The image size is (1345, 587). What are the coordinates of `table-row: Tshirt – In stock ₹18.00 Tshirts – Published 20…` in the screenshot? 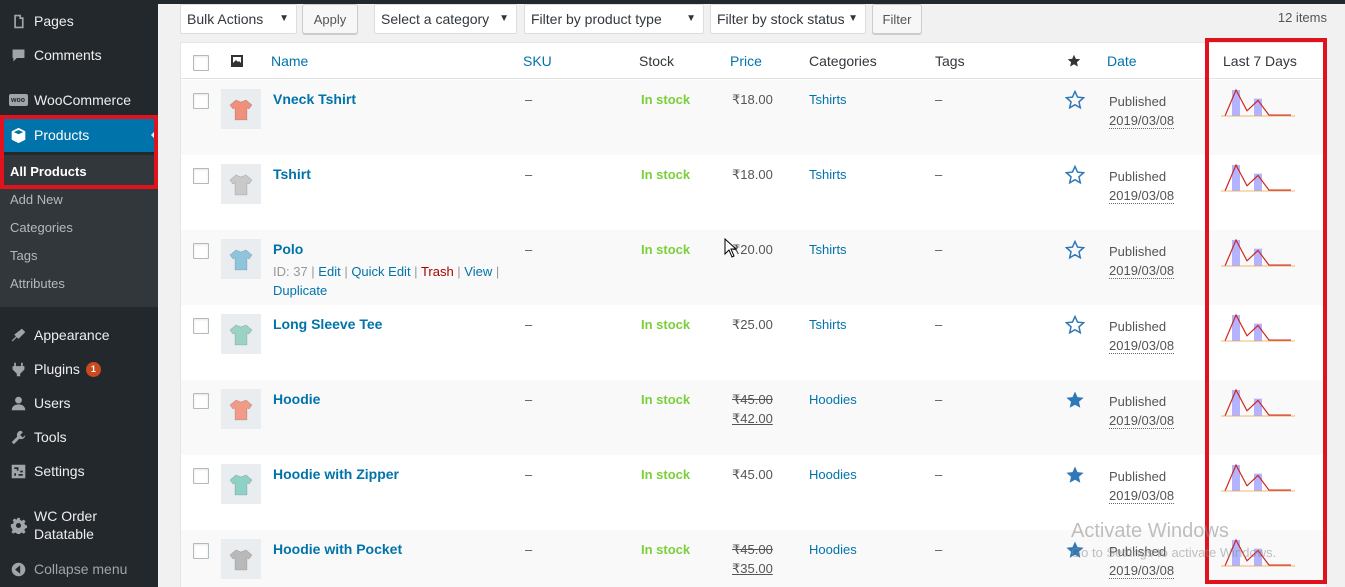 It's located at (753, 192).